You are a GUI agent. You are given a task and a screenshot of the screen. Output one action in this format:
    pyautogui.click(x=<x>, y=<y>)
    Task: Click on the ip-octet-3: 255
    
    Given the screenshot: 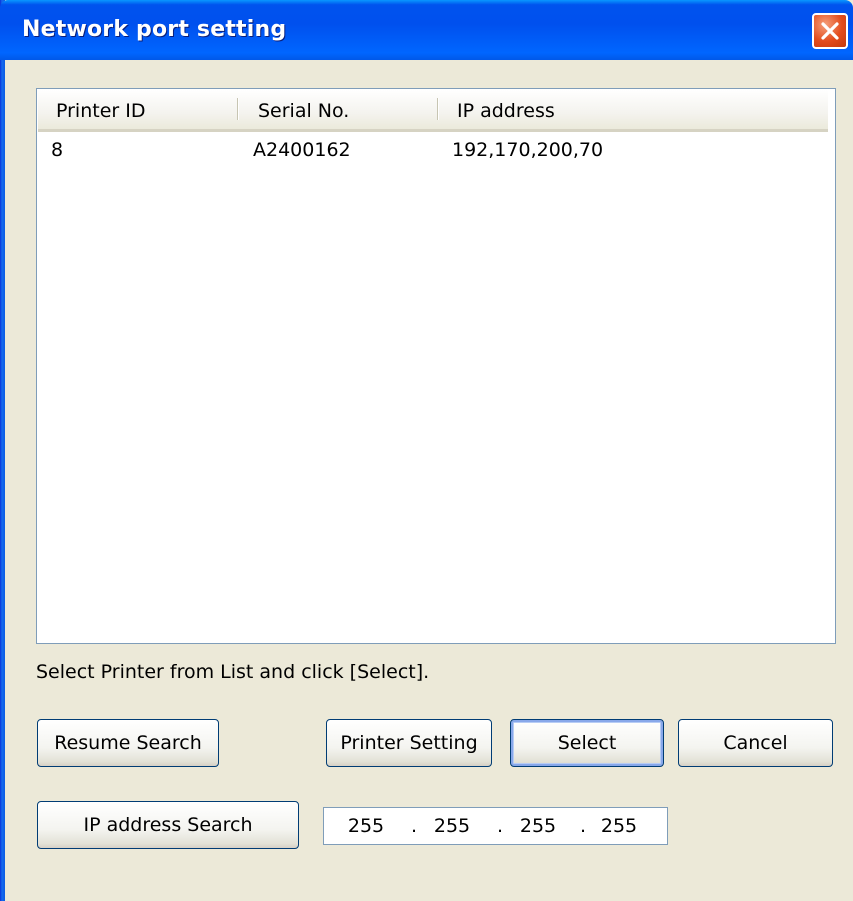 What is the action you would take?
    pyautogui.click(x=538, y=826)
    